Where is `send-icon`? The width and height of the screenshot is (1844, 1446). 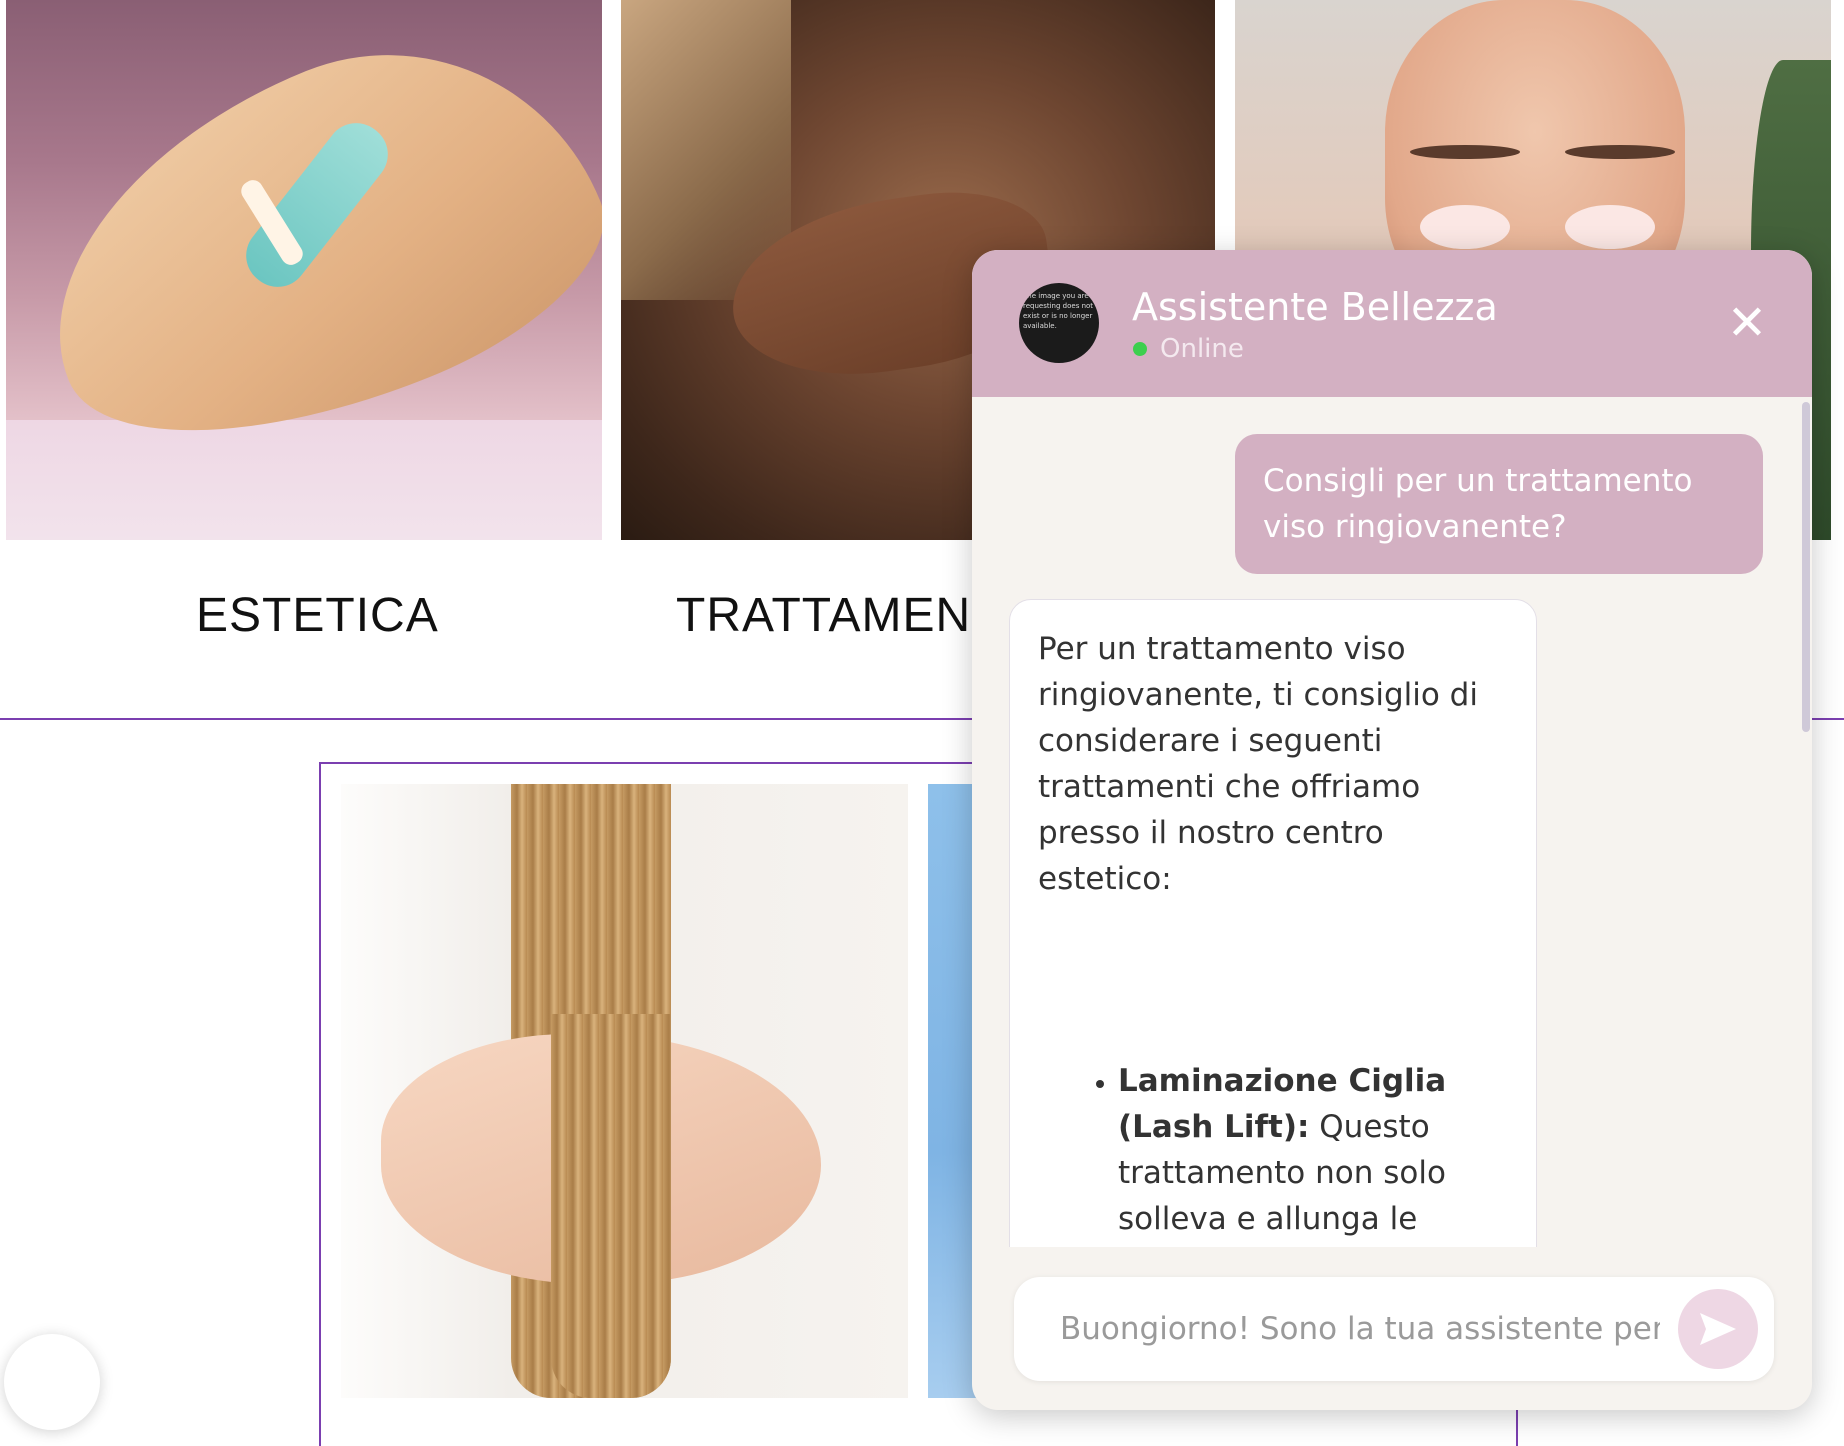
send-icon is located at coordinates (1718, 1329).